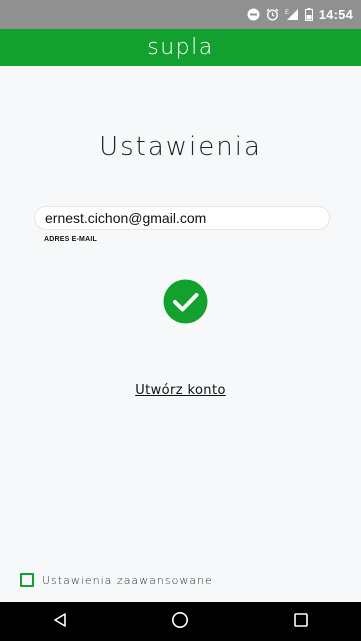 This screenshot has width=361, height=641. Describe the element at coordinates (287, 13) in the screenshot. I see `svg-text: E` at that location.